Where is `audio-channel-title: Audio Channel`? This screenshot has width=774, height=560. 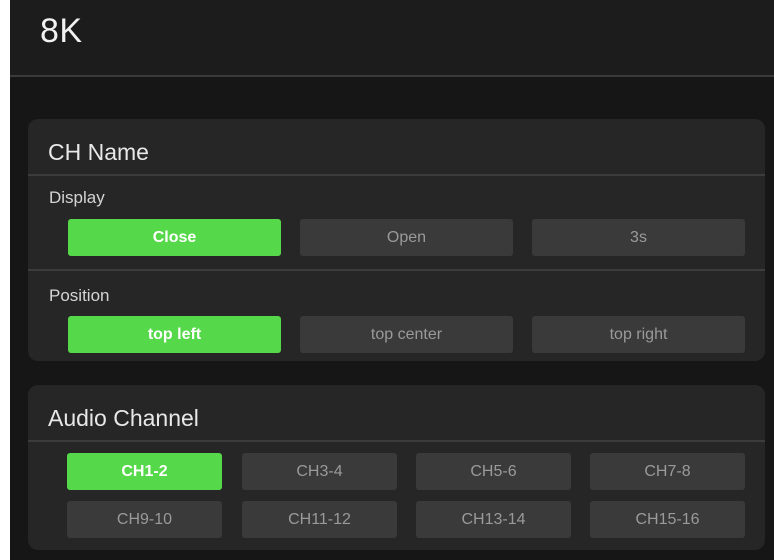
audio-channel-title: Audio Channel is located at coordinates (123, 418).